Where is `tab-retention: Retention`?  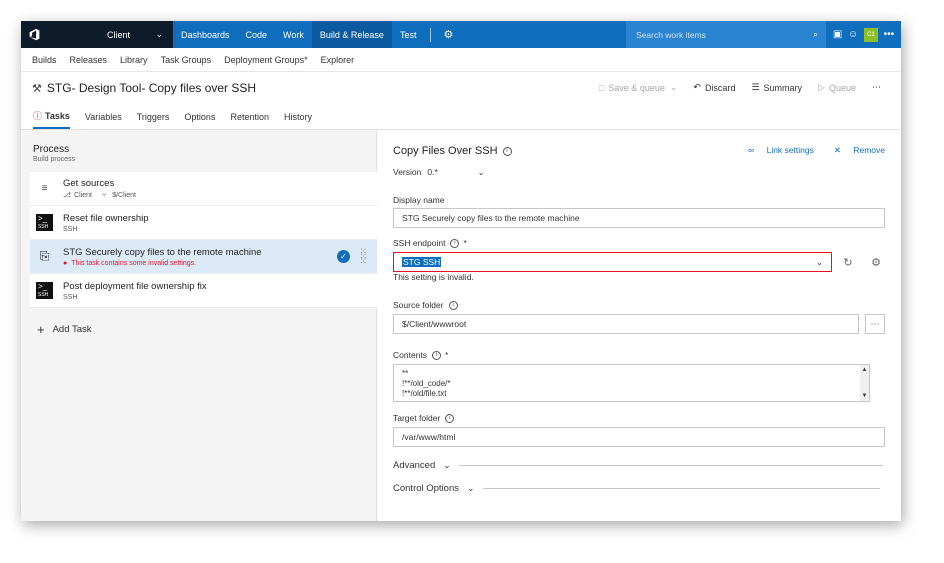
tab-retention: Retention is located at coordinates (249, 120).